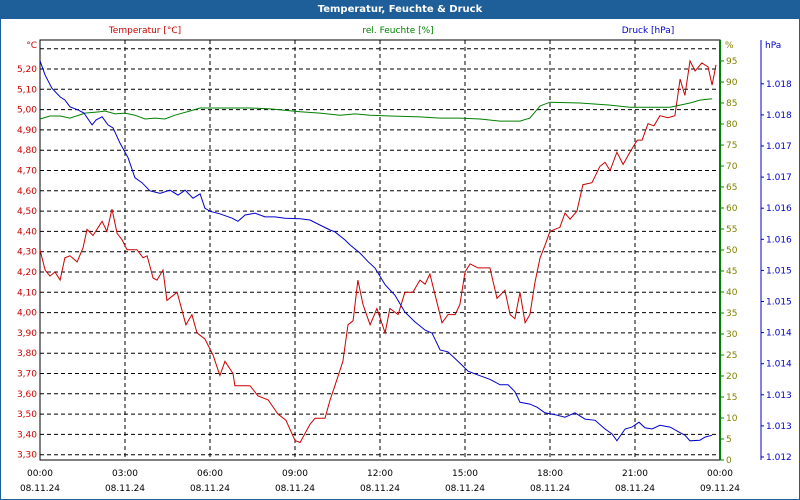 Image resolution: width=800 pixels, height=500 pixels. What do you see at coordinates (210, 474) in the screenshot?
I see `x-tick-time-label: 06:00` at bounding box center [210, 474].